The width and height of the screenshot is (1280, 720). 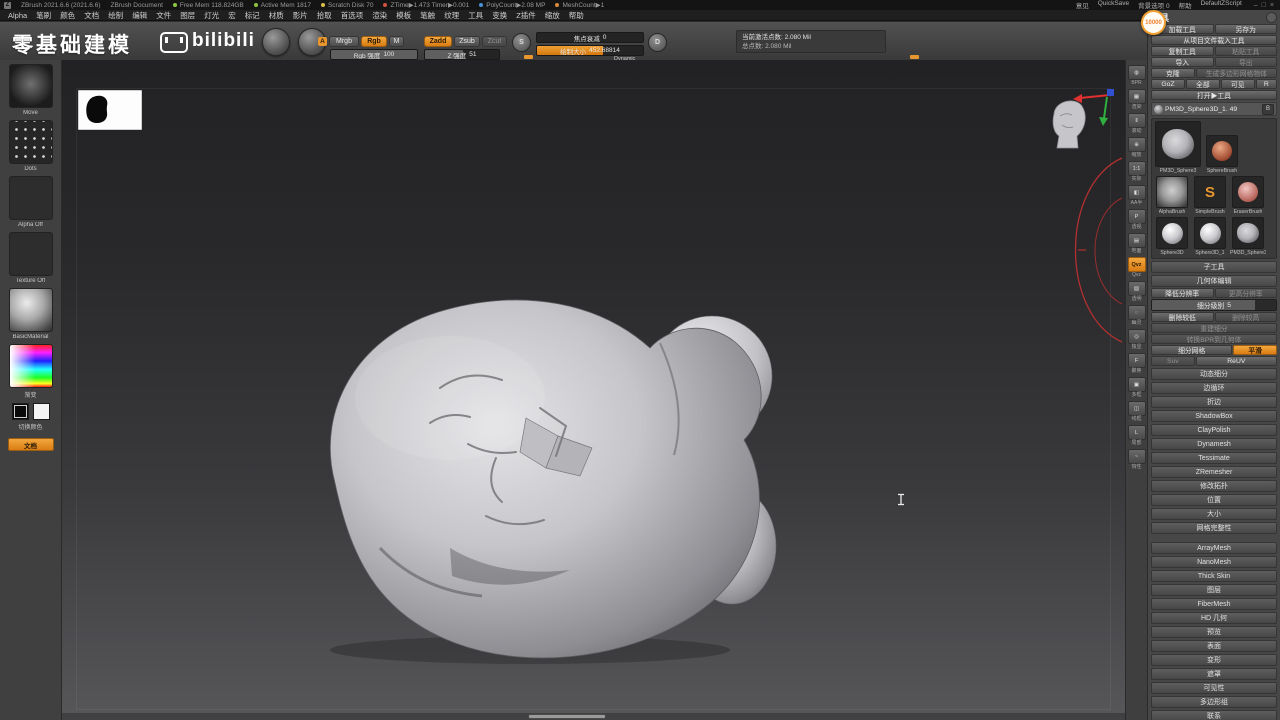 I want to click on make-polymesh3d-button: 生成多边形网格物体, so click(x=1236, y=73).